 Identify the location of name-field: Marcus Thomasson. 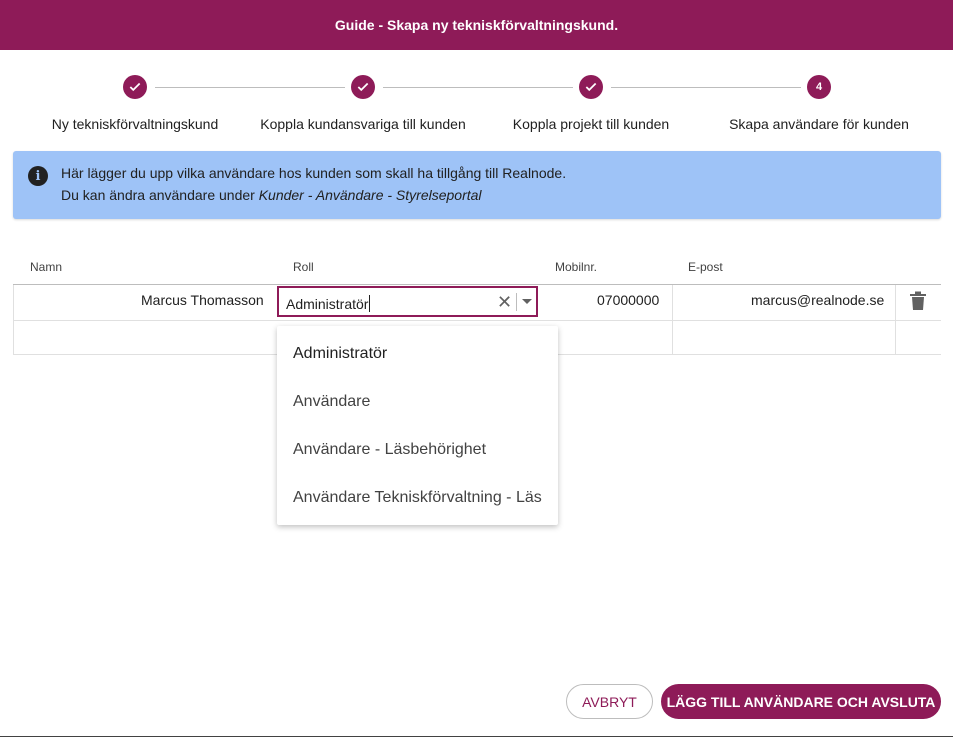
(202, 300).